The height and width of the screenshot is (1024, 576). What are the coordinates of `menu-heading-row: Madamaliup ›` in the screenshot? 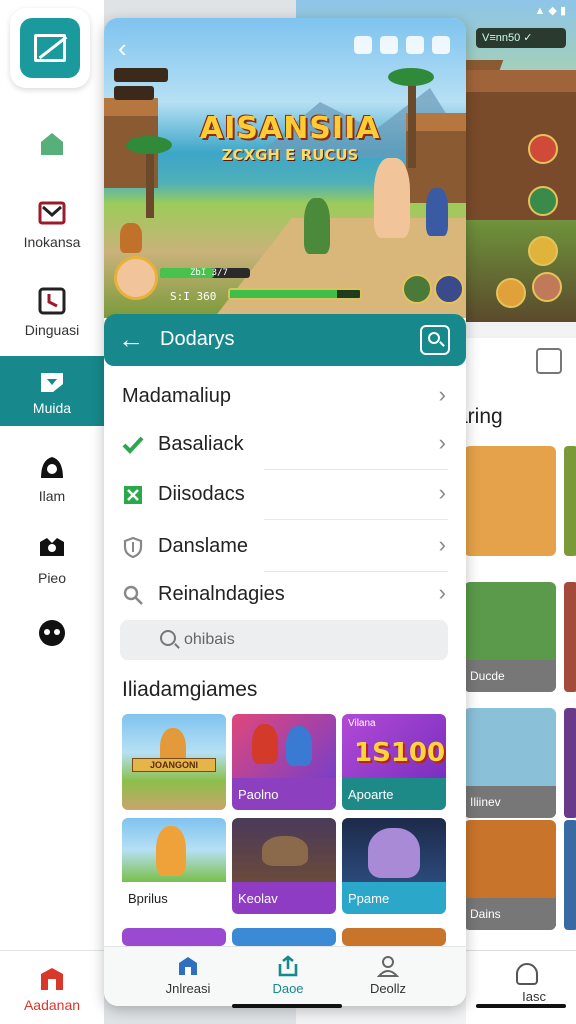 It's located at (285, 397).